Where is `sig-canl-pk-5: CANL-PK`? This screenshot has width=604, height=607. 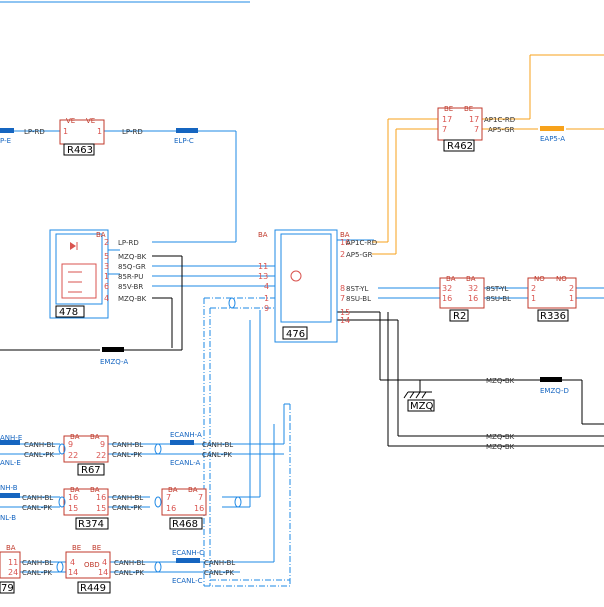 sig-canl-pk-5: CANL-PK is located at coordinates (127, 508).